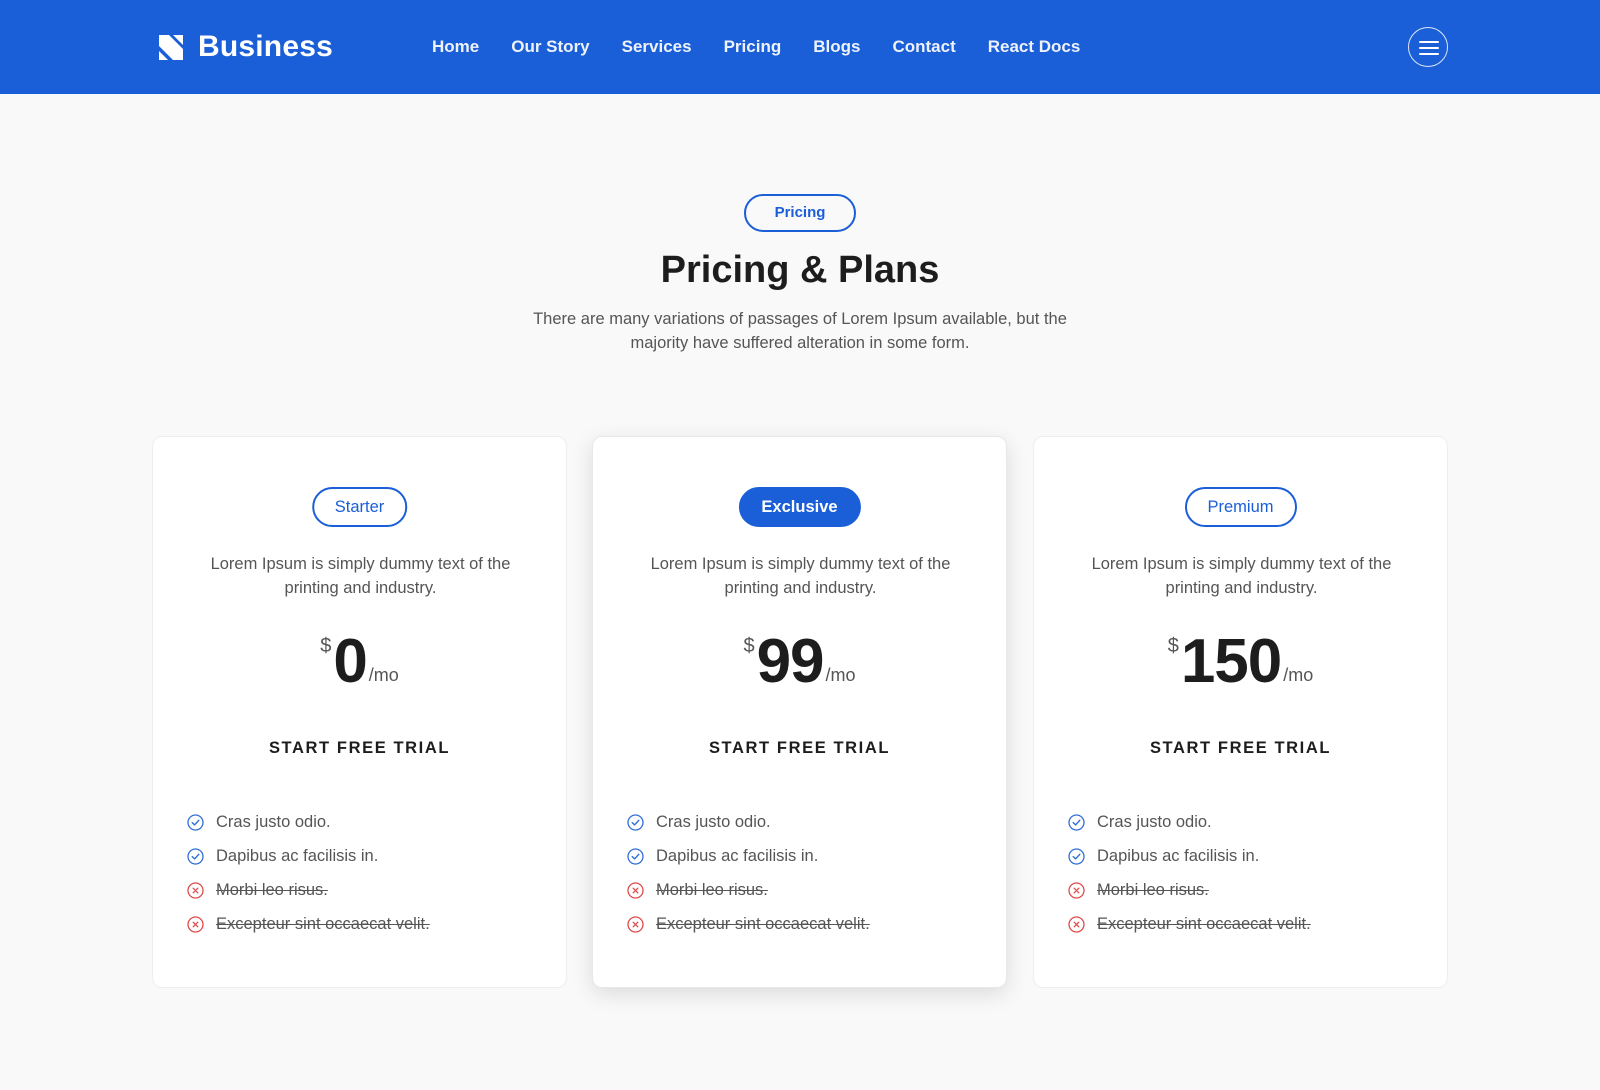  I want to click on logo-icon, so click(171, 47).